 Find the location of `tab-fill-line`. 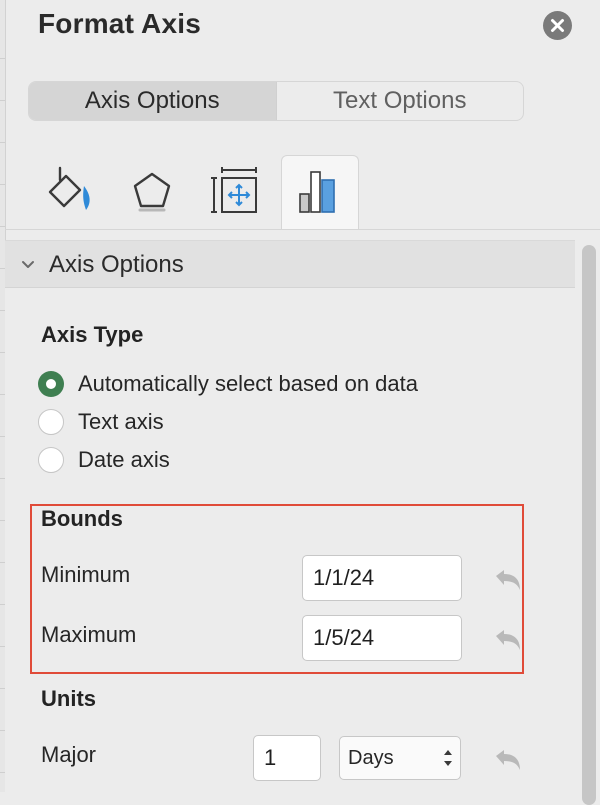

tab-fill-line is located at coordinates (70, 190).